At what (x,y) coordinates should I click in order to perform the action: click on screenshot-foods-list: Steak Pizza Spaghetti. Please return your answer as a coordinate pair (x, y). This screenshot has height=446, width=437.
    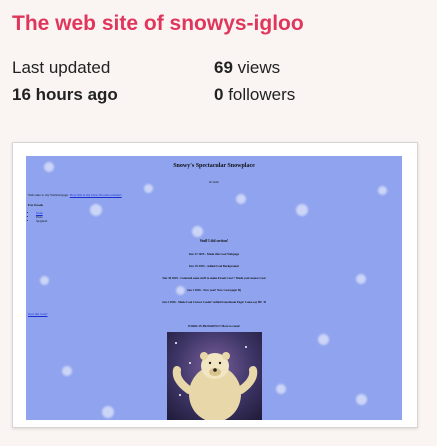
    Looking at the image, I should click on (41, 217).